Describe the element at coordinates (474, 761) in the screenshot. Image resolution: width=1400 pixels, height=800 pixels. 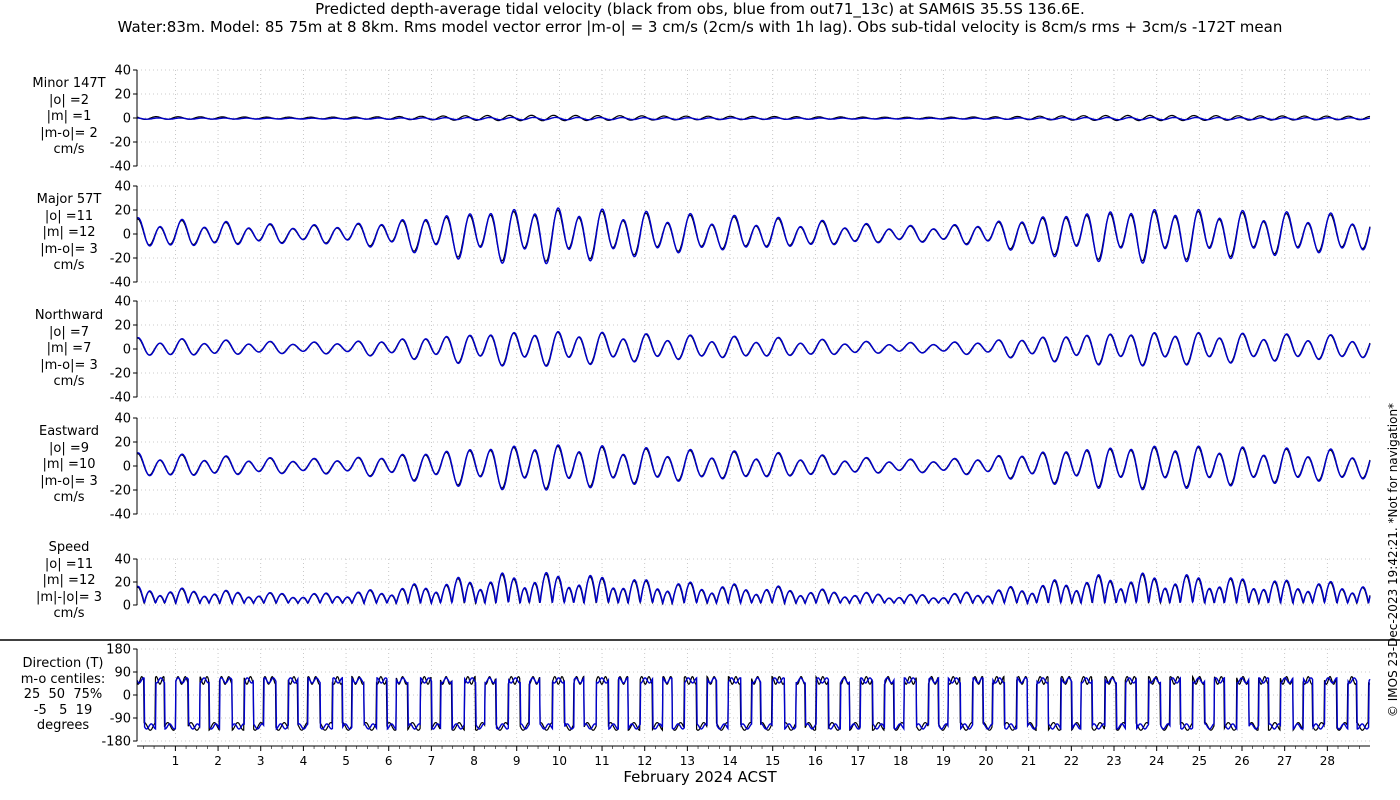
I see `xtick-label: 8` at that location.